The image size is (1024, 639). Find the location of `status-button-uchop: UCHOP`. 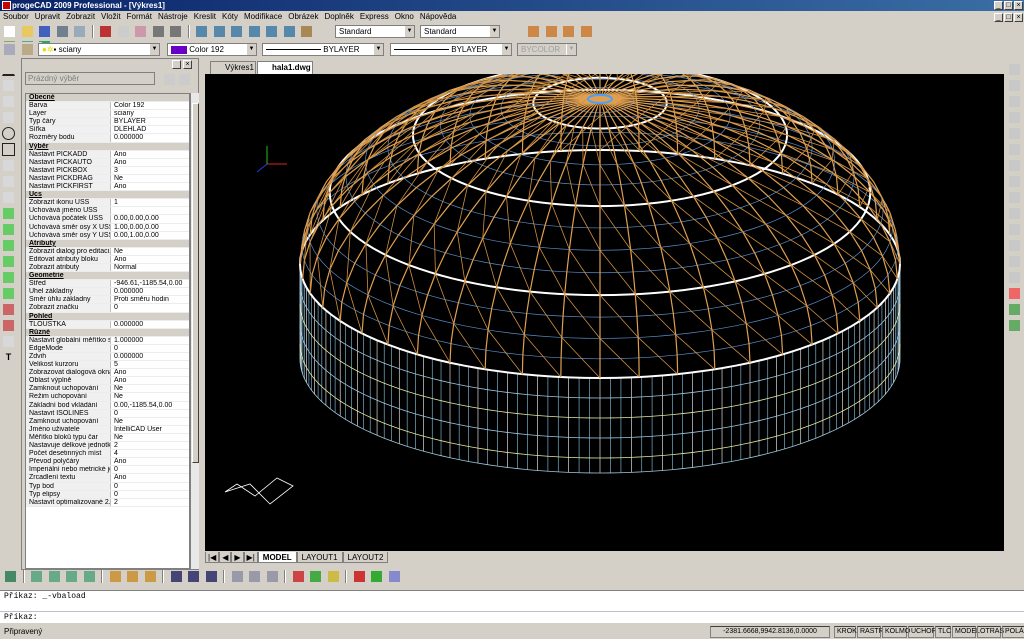

status-button-uchop: UCHOP is located at coordinates (922, 632).